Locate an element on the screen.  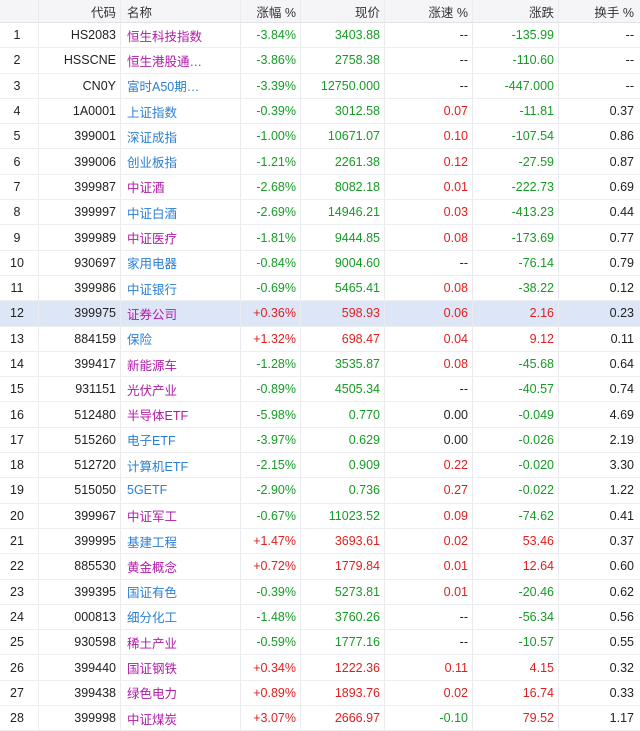
table-row: 1 HS2083 恒生科技指数 -3.84% 3403.88 -- -135.99 -- is located at coordinates (320, 36).